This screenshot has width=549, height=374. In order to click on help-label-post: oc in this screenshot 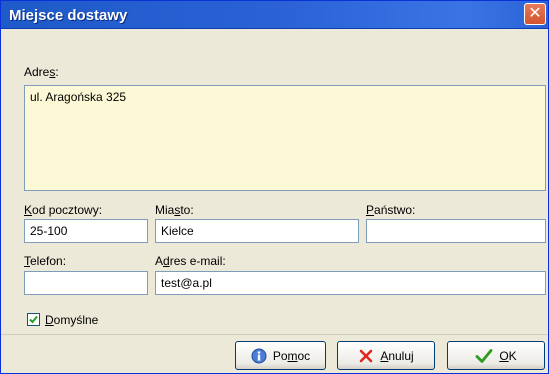, I will do `click(304, 355)`.